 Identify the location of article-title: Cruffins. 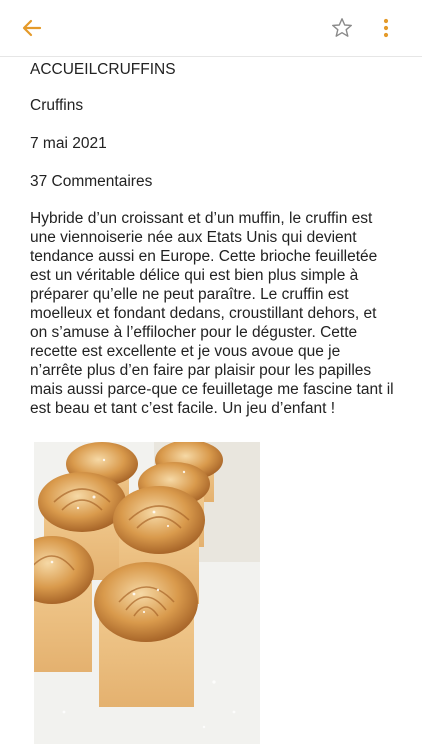
(57, 105).